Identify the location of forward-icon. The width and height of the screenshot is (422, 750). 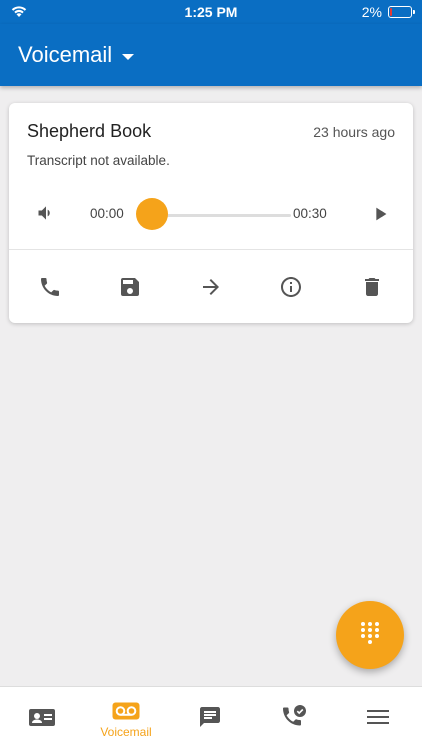
(211, 287).